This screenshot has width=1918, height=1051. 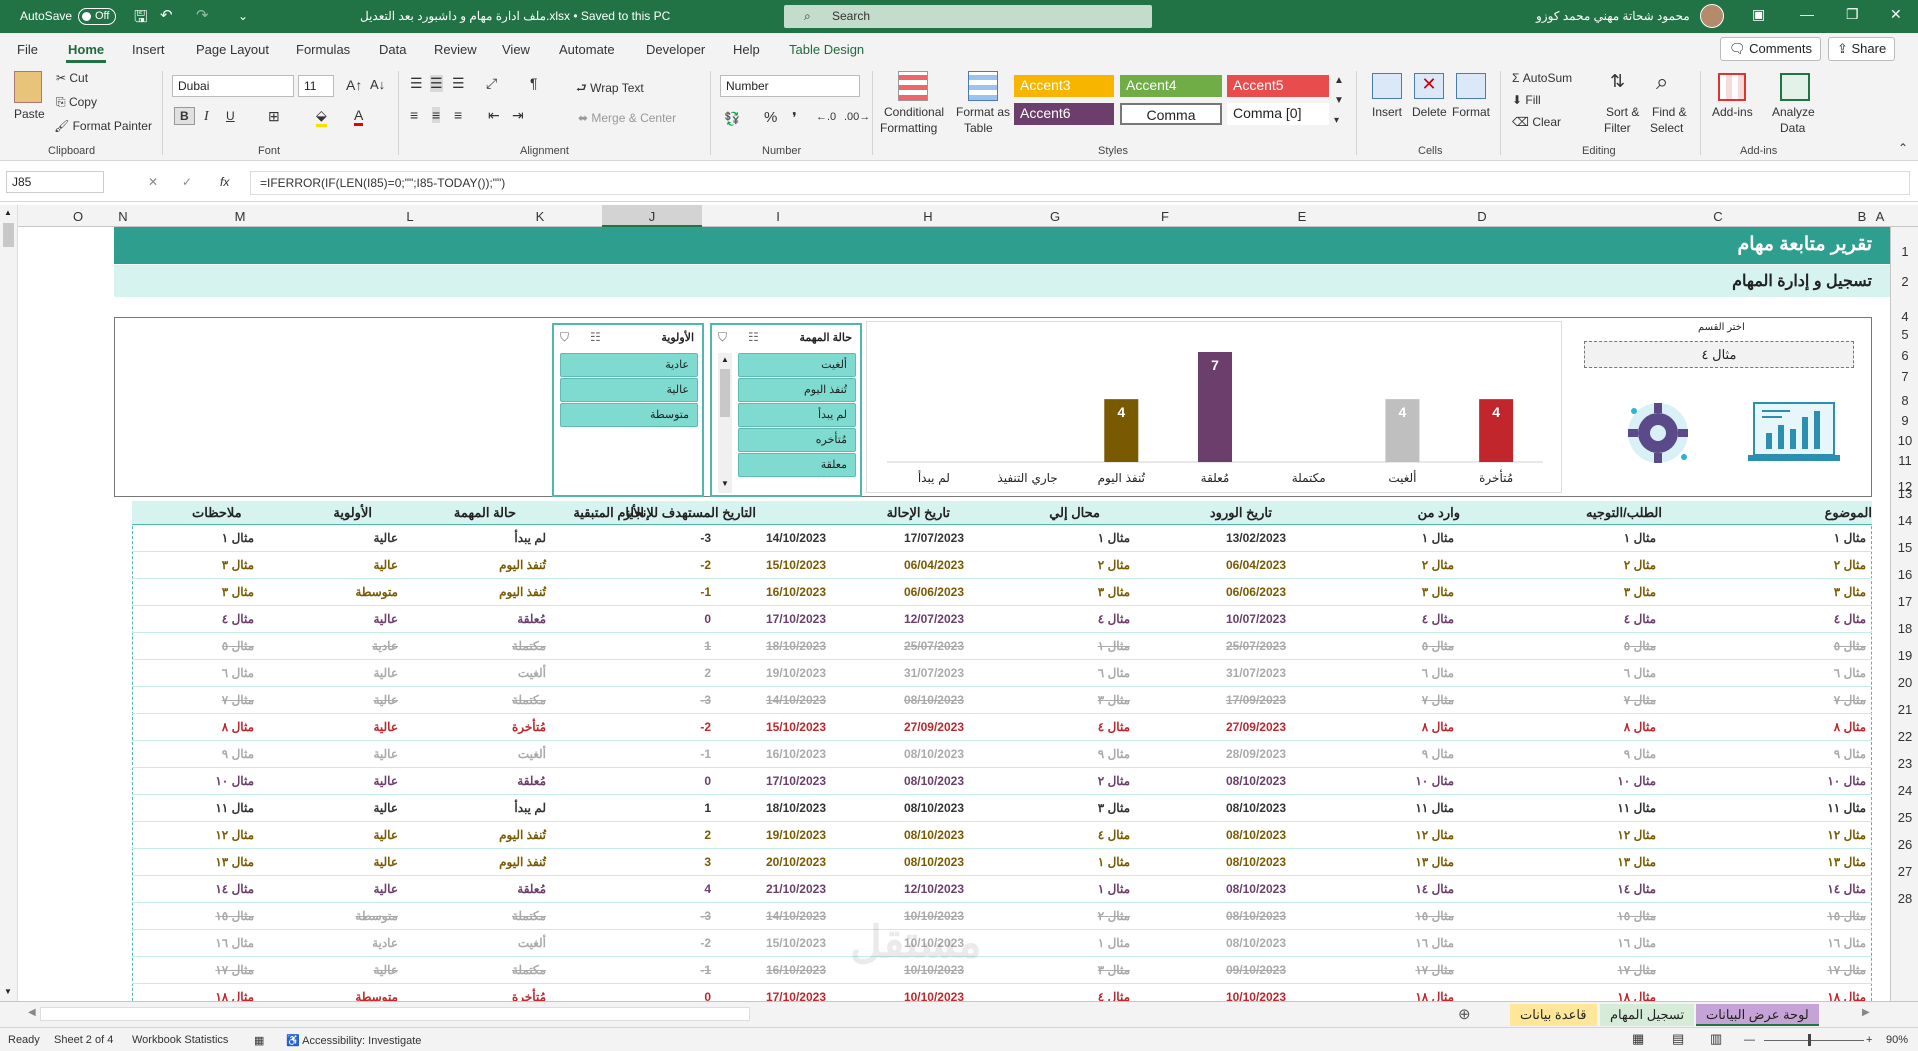 What do you see at coordinates (797, 465) in the screenshot?
I see `status-slicer-item: معلقة` at bounding box center [797, 465].